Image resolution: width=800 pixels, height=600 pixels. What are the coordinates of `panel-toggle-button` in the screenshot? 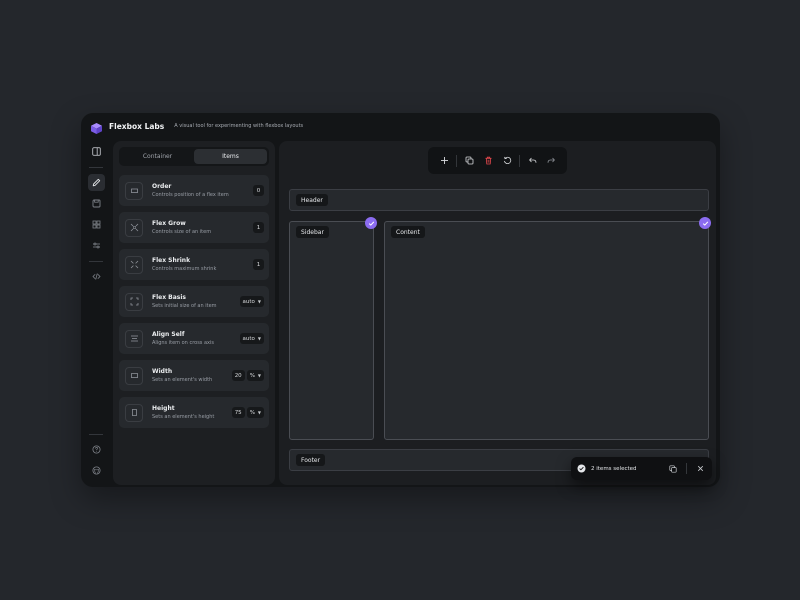 It's located at (96, 151).